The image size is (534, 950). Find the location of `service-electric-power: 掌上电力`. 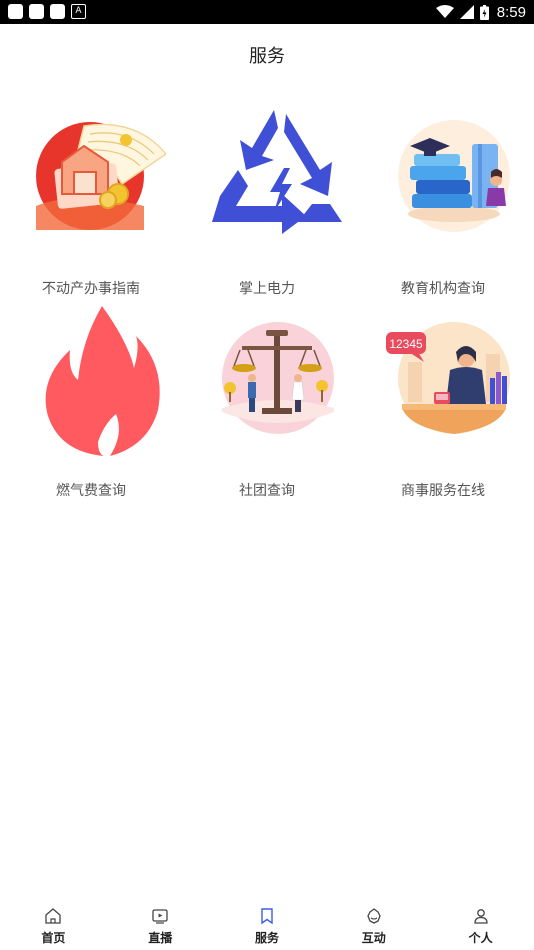

service-electric-power: 掌上电力 is located at coordinates (267, 210).